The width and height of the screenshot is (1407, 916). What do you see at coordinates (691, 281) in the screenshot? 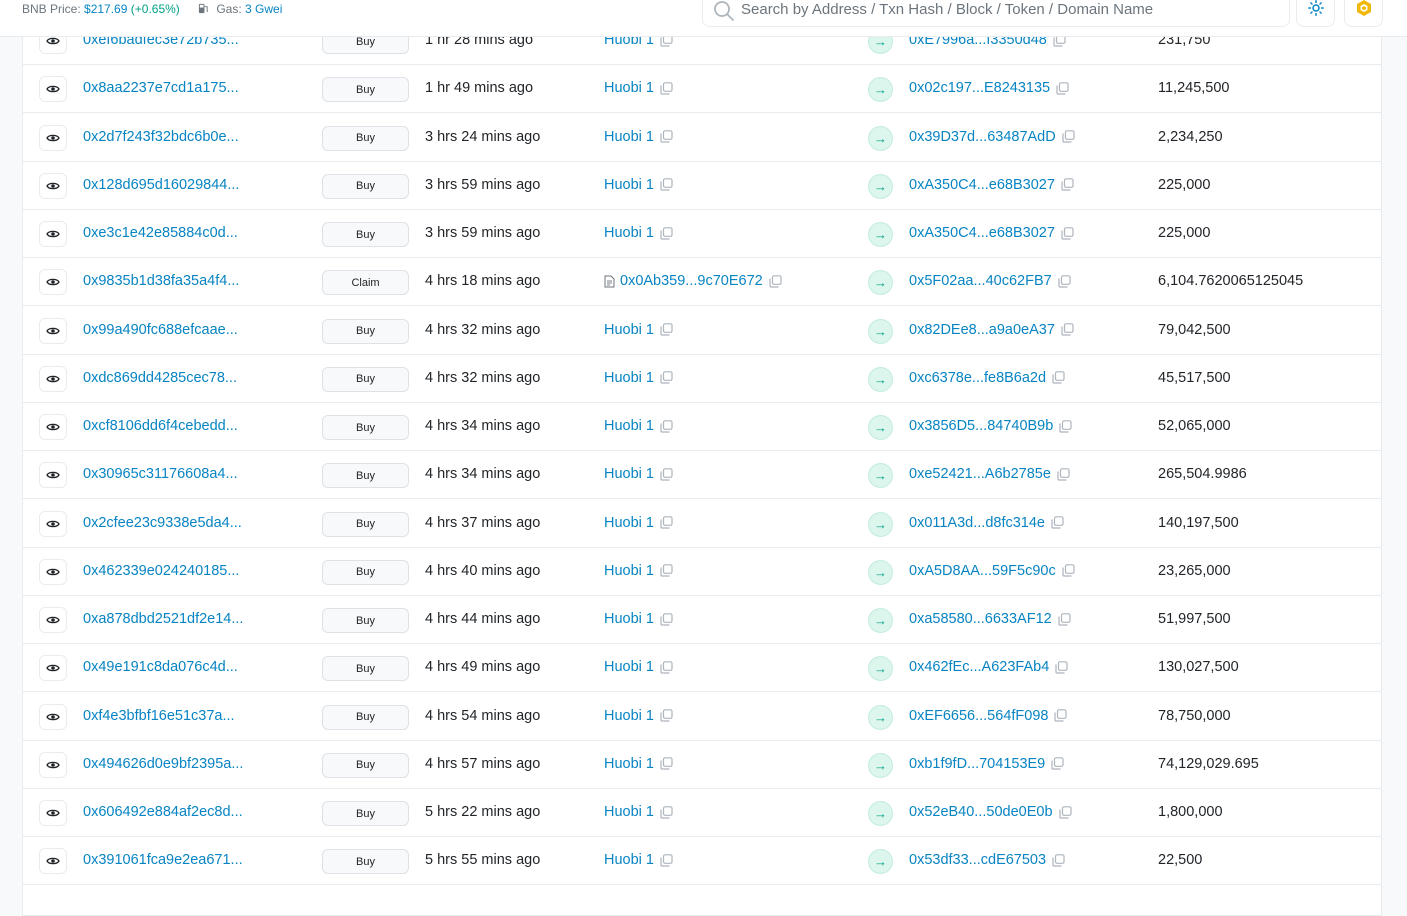
I see `from-address: 0x0Ab359...9c70E672` at bounding box center [691, 281].